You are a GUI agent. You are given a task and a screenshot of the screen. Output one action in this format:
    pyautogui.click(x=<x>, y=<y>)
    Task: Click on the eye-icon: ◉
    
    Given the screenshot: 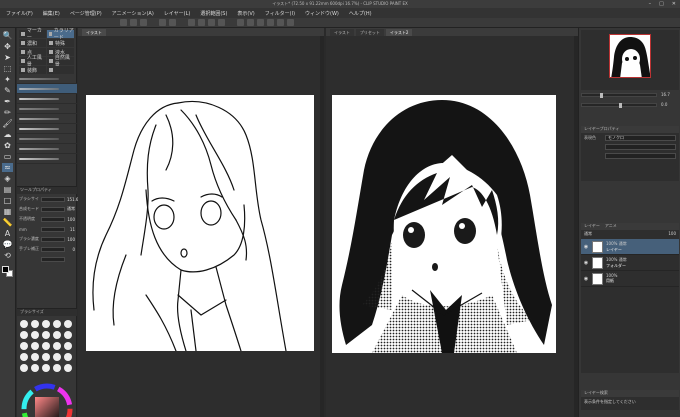 What is the action you would take?
    pyautogui.click(x=586, y=263)
    